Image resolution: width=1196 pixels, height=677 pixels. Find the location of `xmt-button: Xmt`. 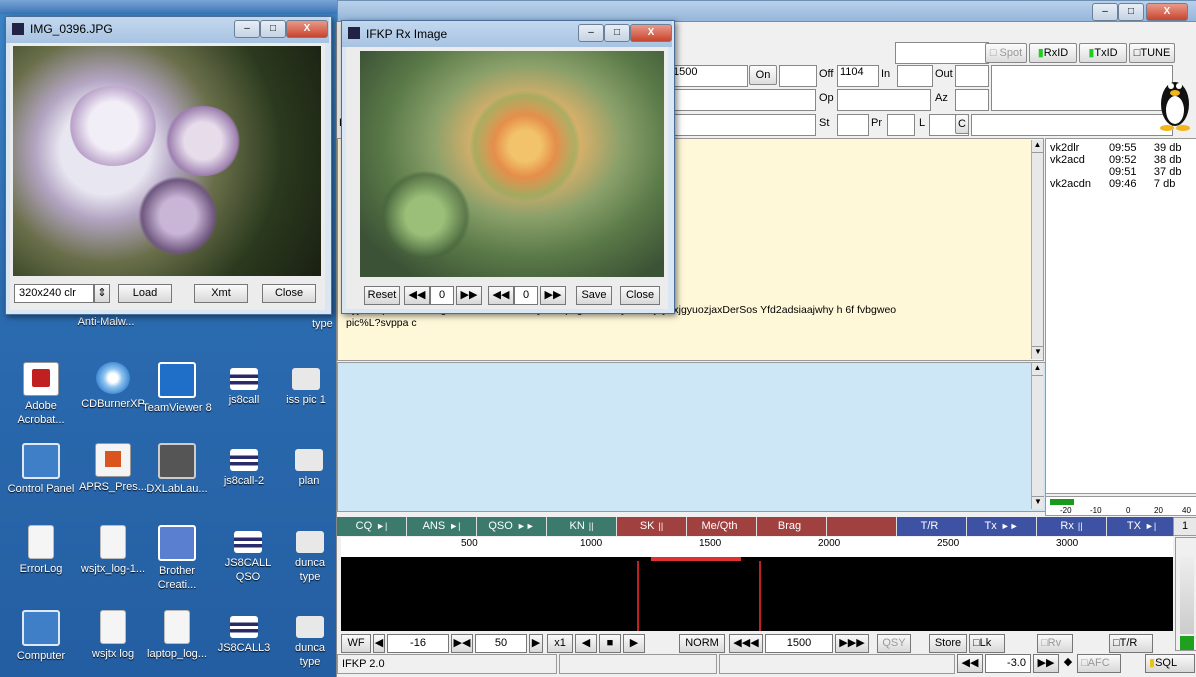

xmt-button: Xmt is located at coordinates (221, 293).